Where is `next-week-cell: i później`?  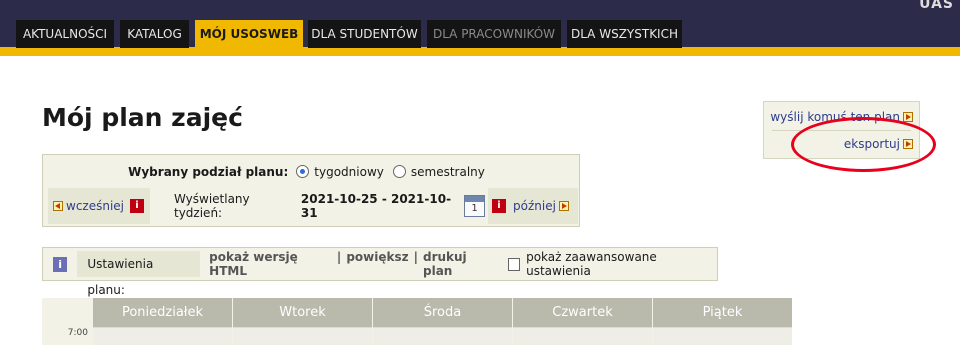
next-week-cell: i później is located at coordinates (533, 206).